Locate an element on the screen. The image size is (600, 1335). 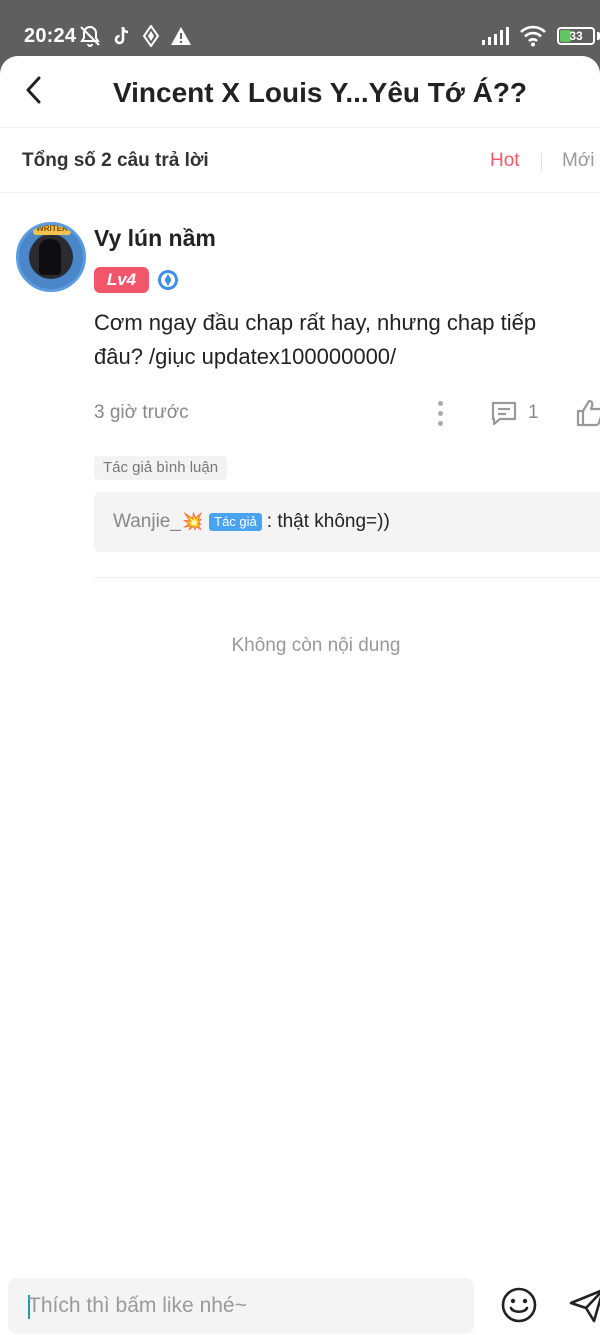
bottom-input-bar is located at coordinates (300, 1298).